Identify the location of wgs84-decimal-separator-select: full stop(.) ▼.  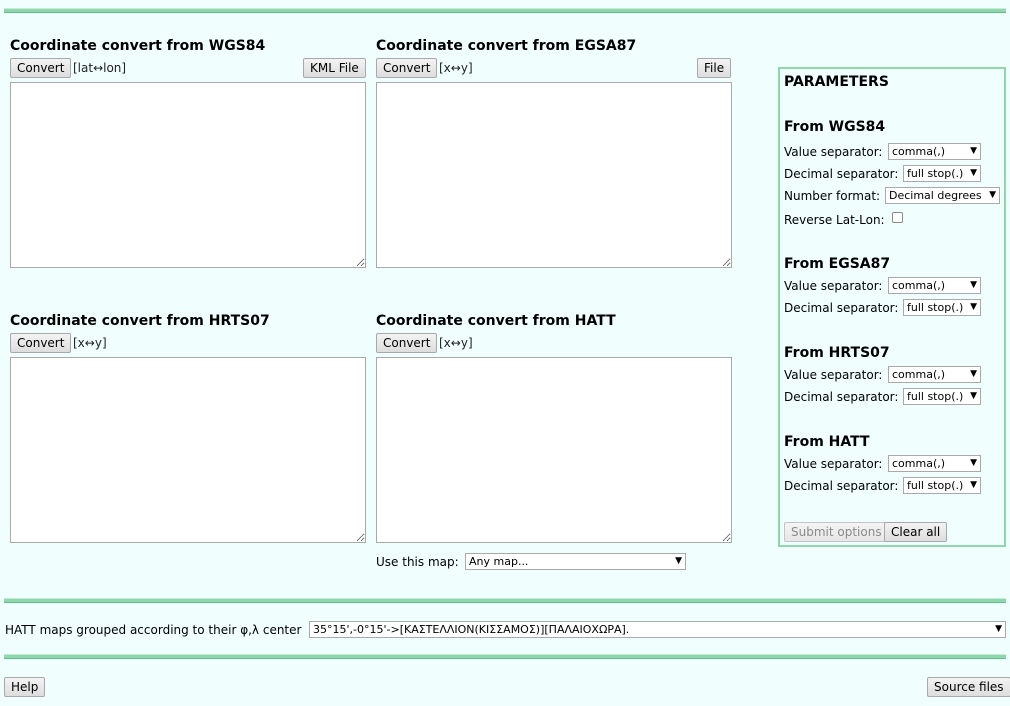
(942, 173).